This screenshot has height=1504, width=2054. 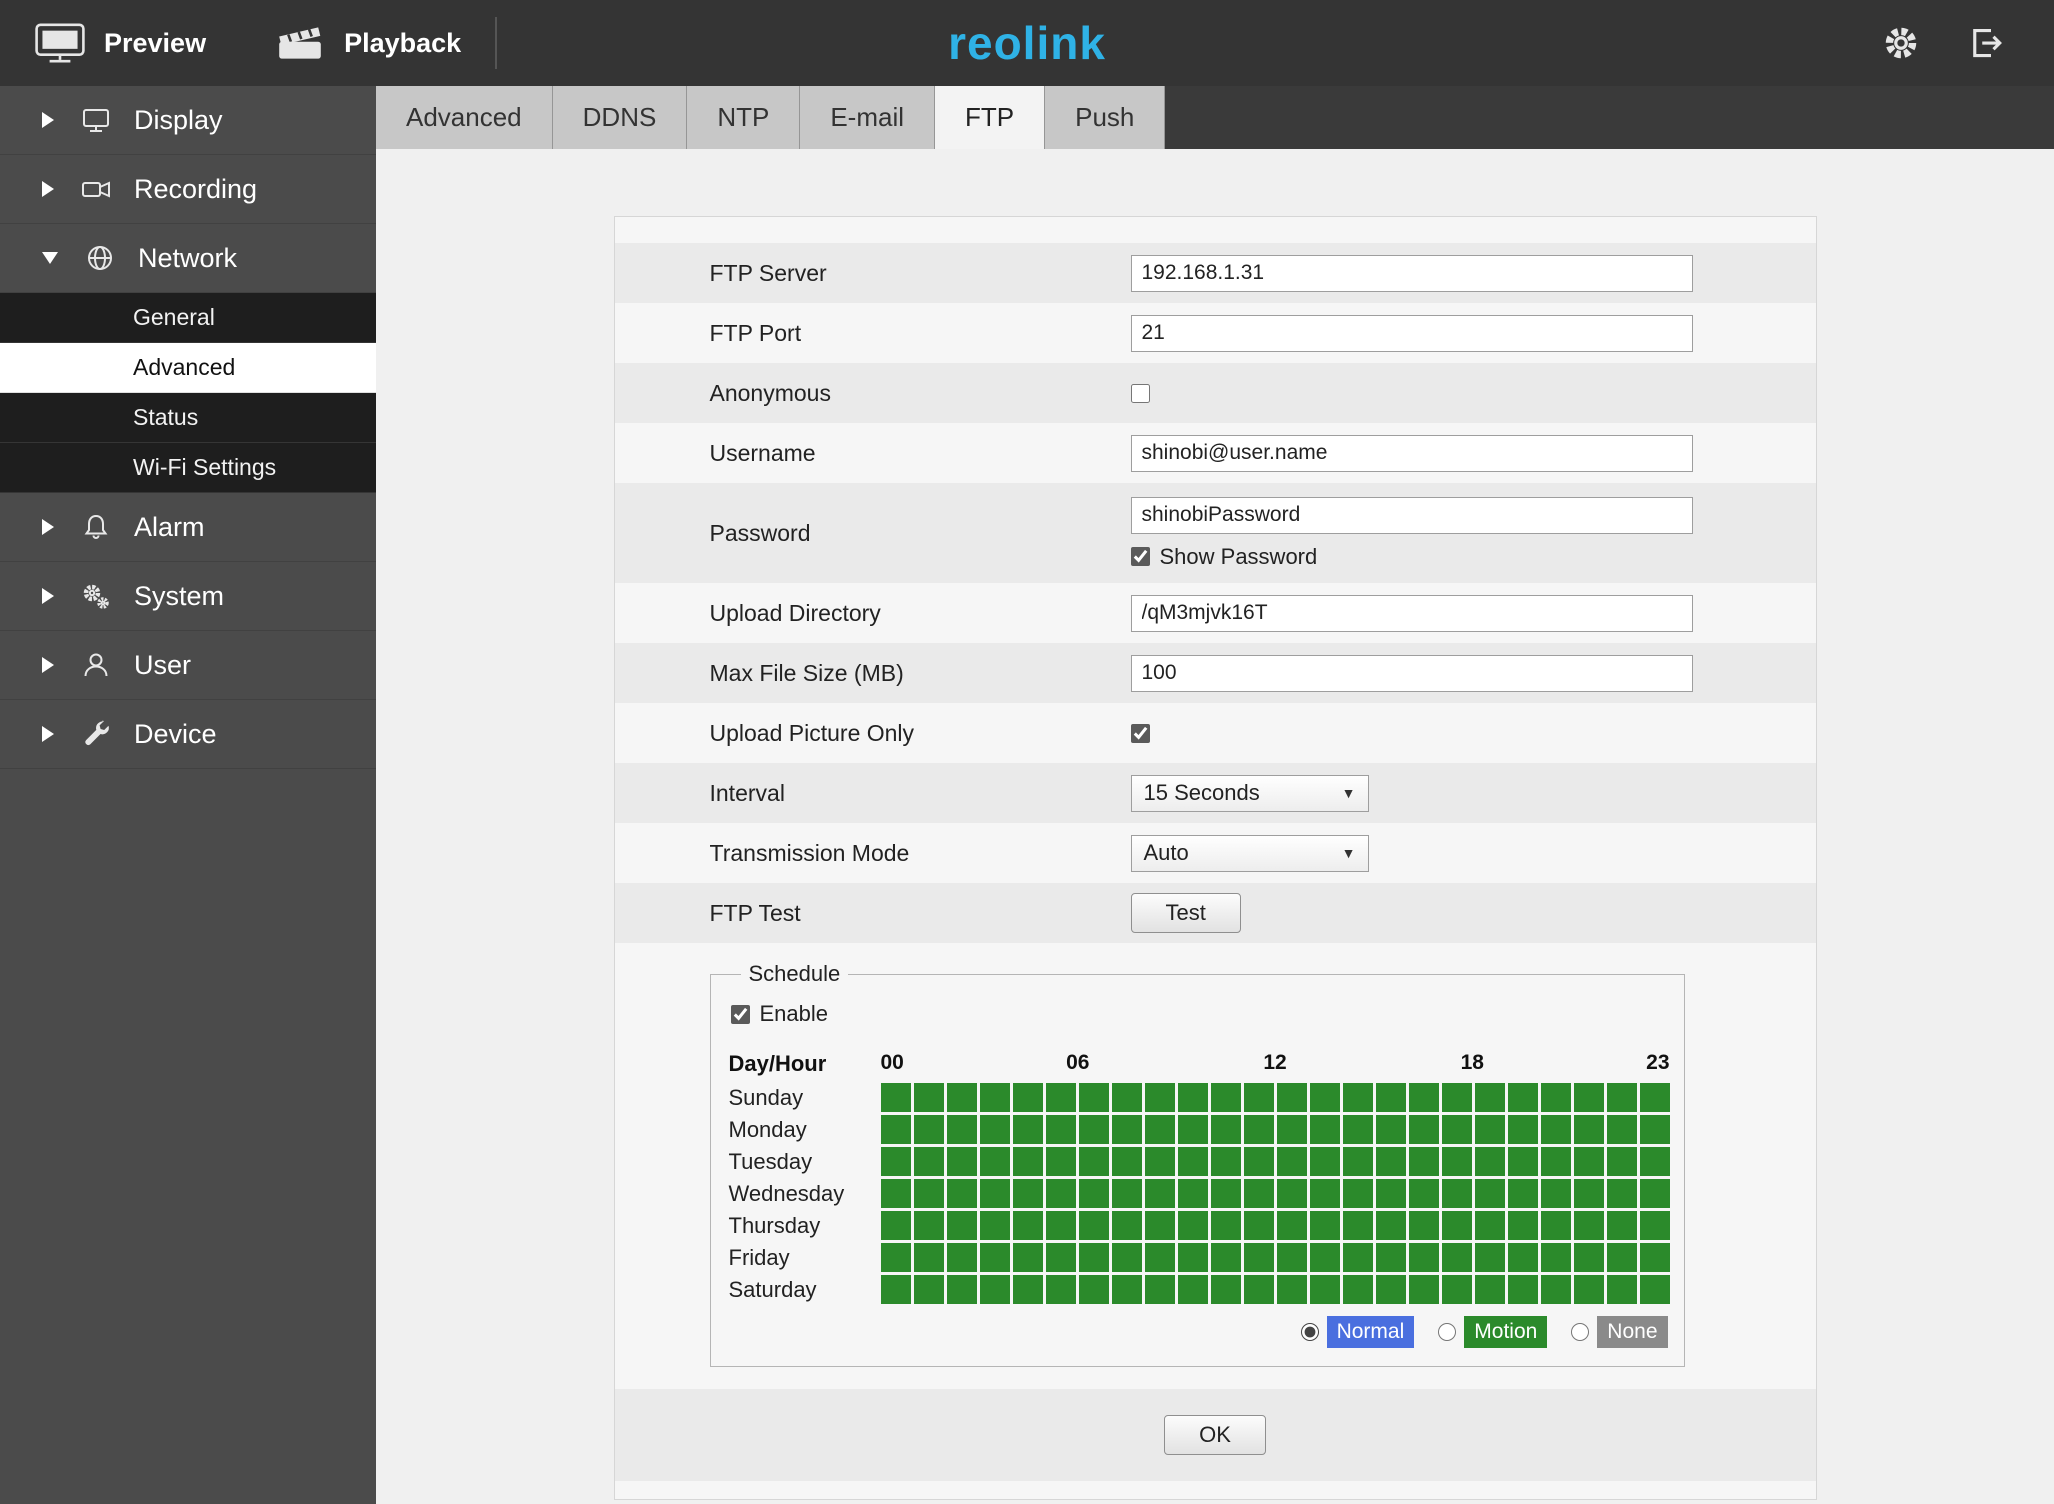 What do you see at coordinates (188, 258) in the screenshot?
I see `sidebar-item-network: Network` at bounding box center [188, 258].